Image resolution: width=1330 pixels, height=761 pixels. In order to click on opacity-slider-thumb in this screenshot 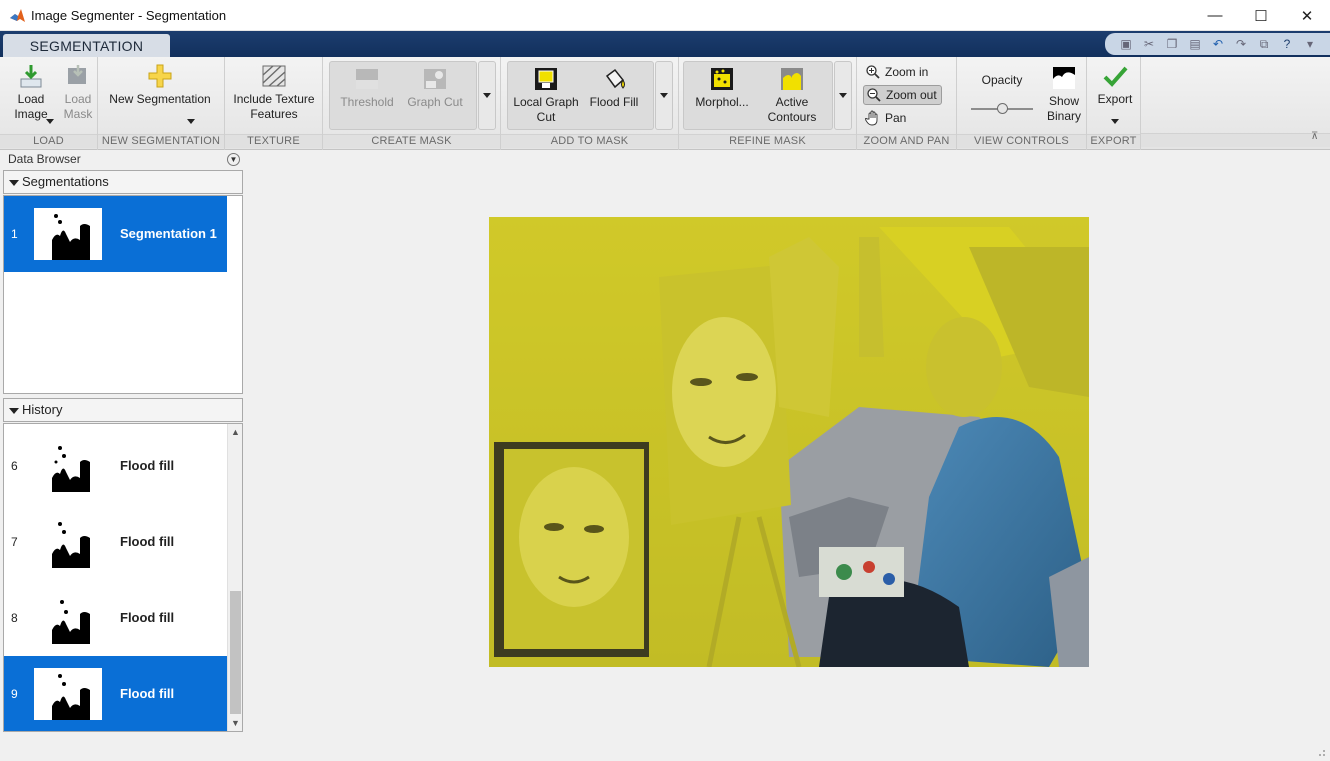, I will do `click(1002, 108)`.